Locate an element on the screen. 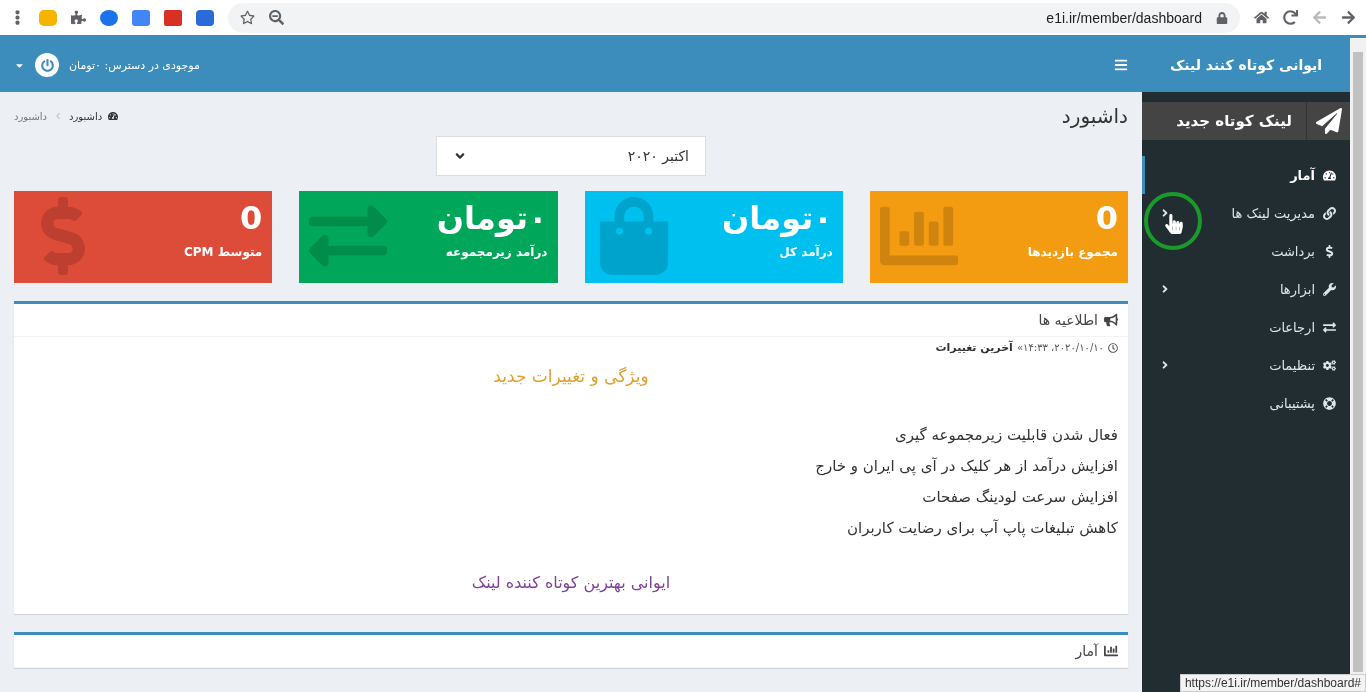 This screenshot has width=1366, height=692. stat-label: مجموع بازدیدها is located at coordinates (1072, 252).